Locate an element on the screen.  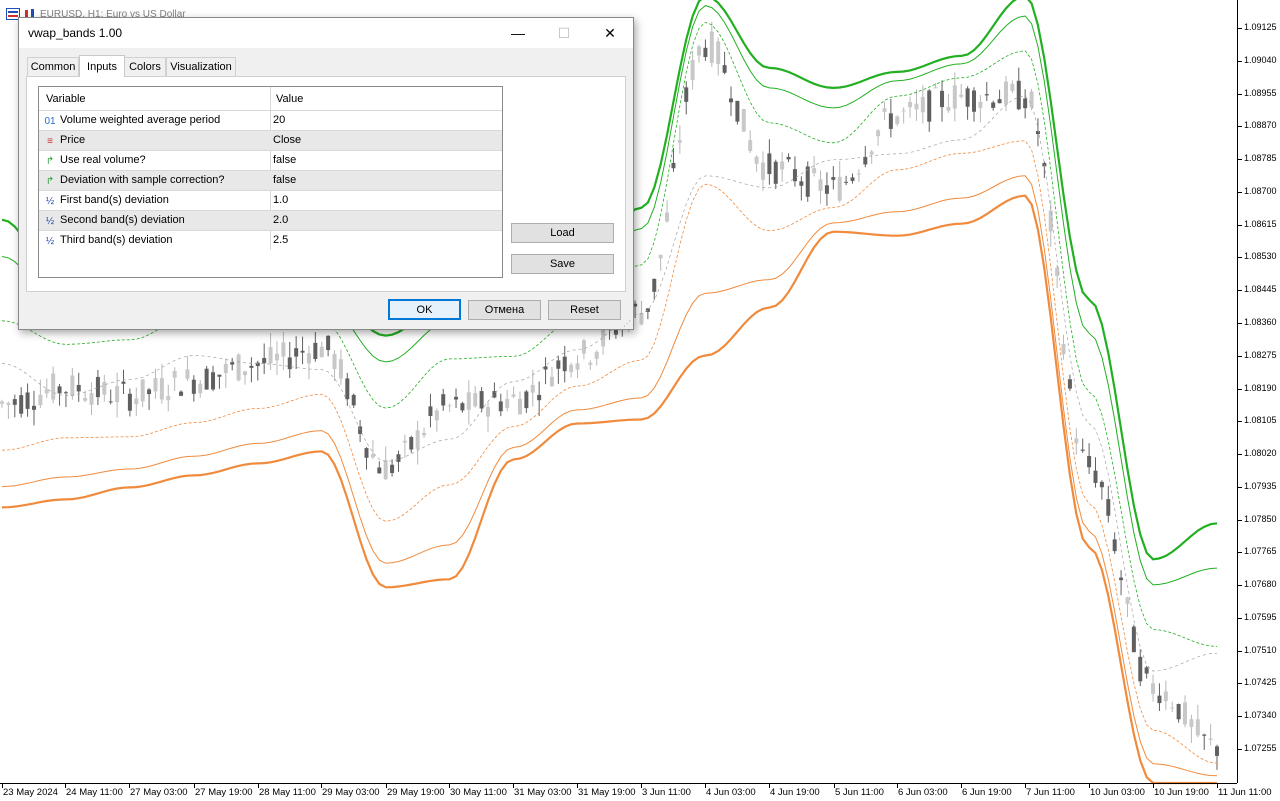
cancel-button: Отмена is located at coordinates (504, 310).